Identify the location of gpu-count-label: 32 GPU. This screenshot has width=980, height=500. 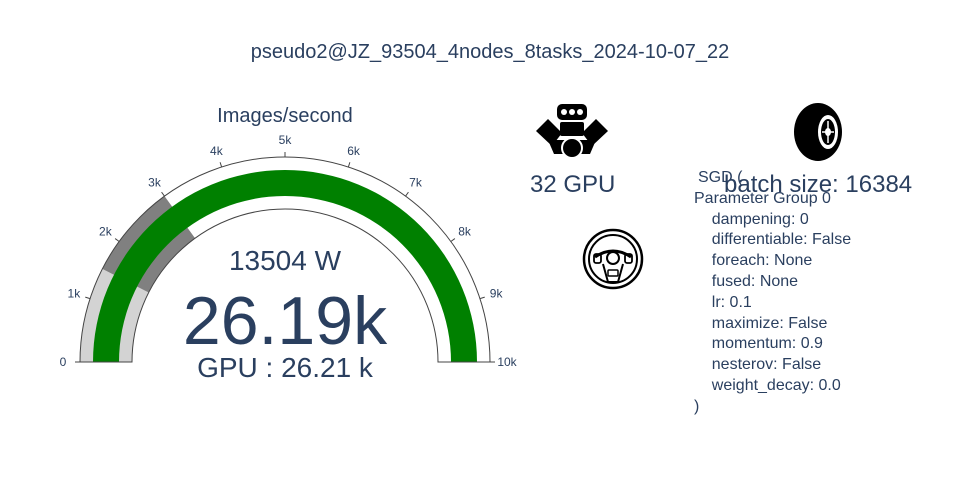
(573, 184).